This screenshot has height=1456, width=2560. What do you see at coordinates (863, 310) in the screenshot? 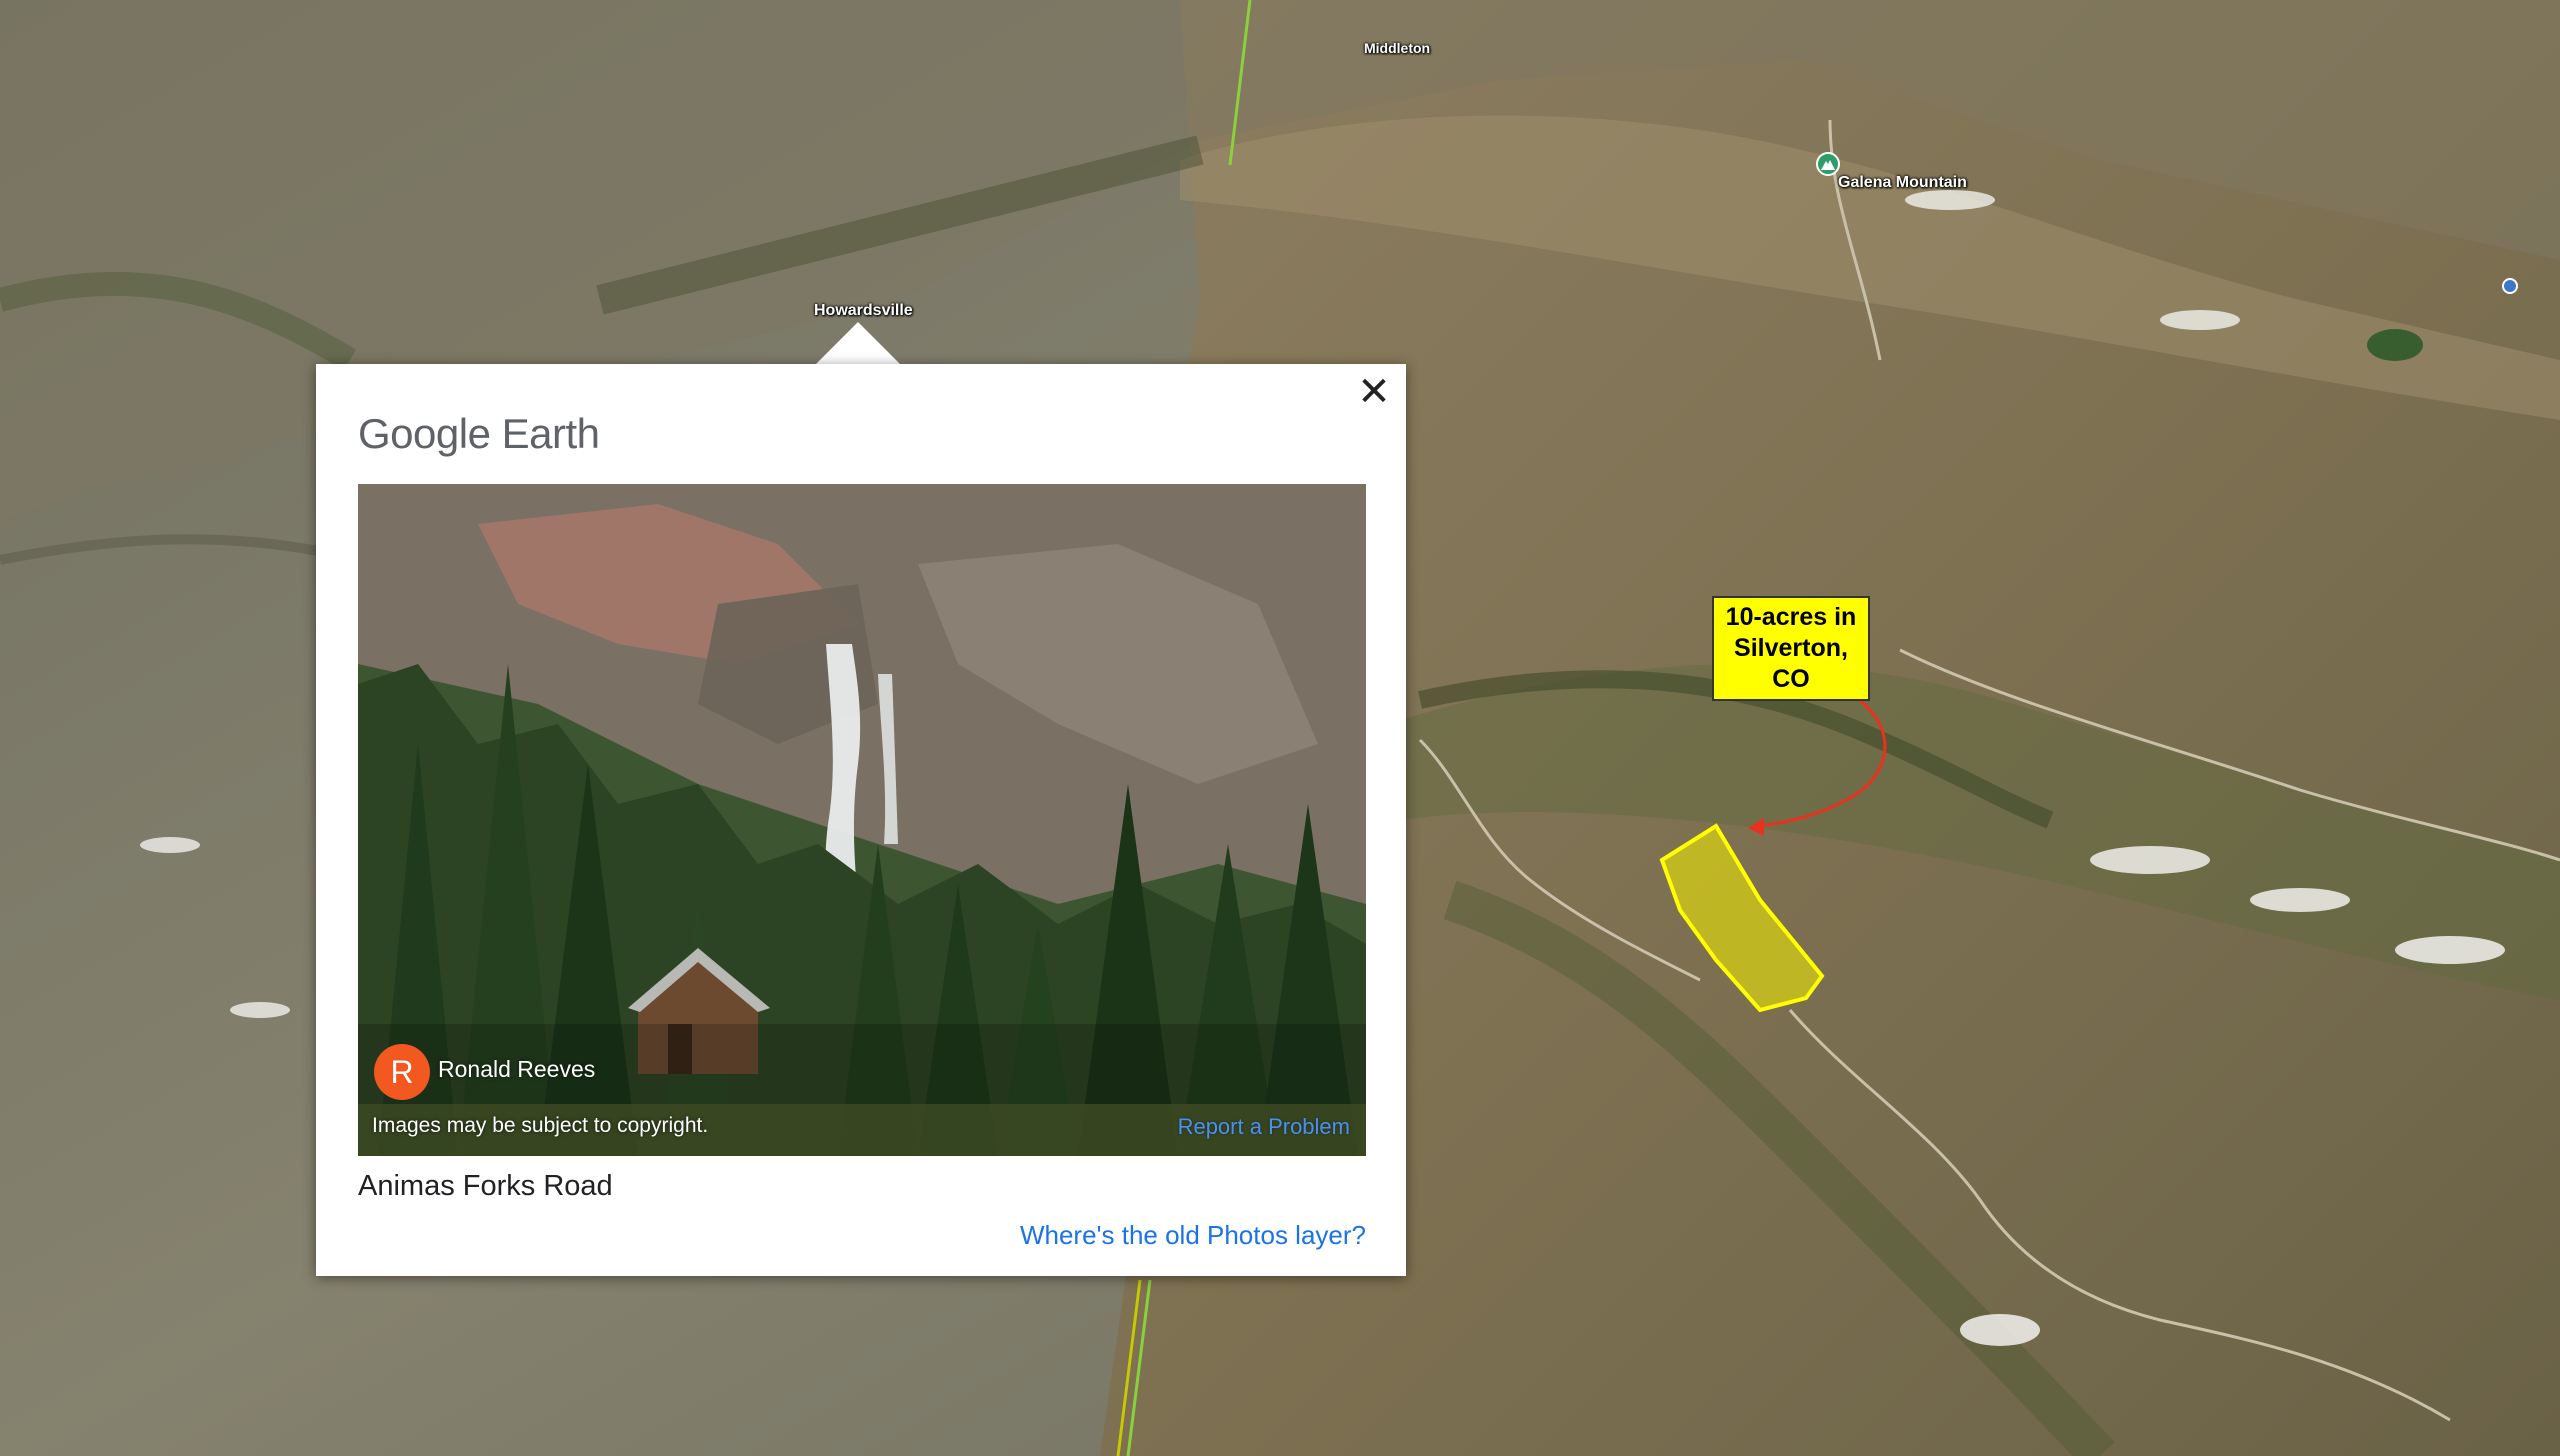
I see `label-howardsville: Howardsville` at bounding box center [863, 310].